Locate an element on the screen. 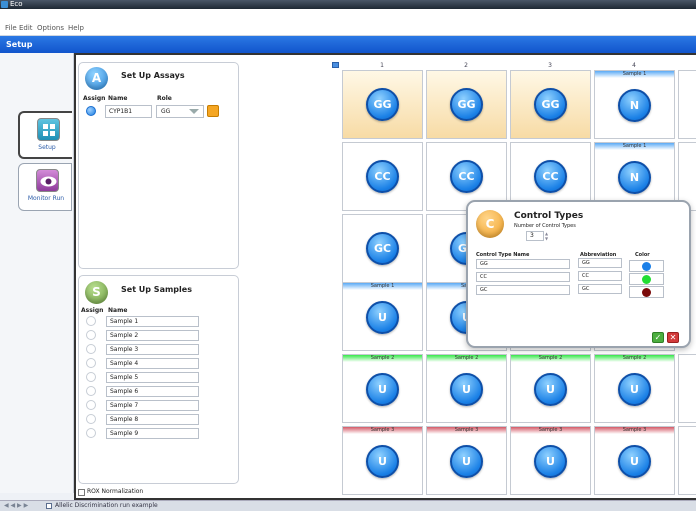 The width and height of the screenshot is (696, 511). control-name-field: CC is located at coordinates (523, 277).